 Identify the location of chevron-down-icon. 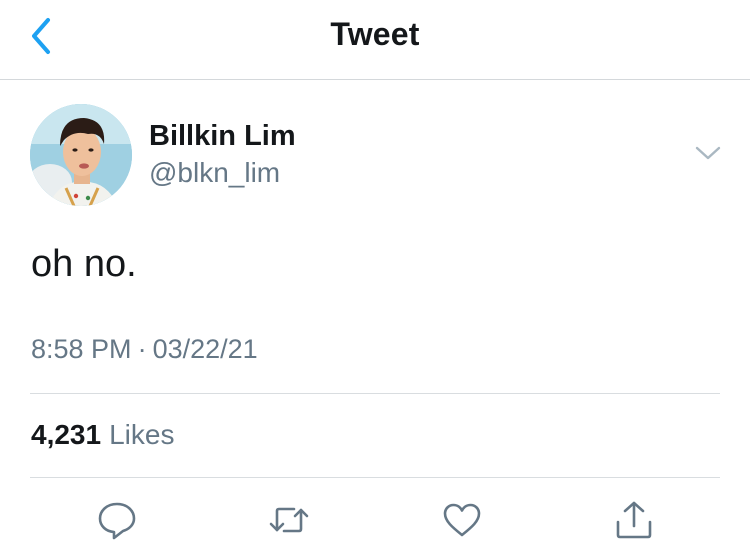
(708, 153).